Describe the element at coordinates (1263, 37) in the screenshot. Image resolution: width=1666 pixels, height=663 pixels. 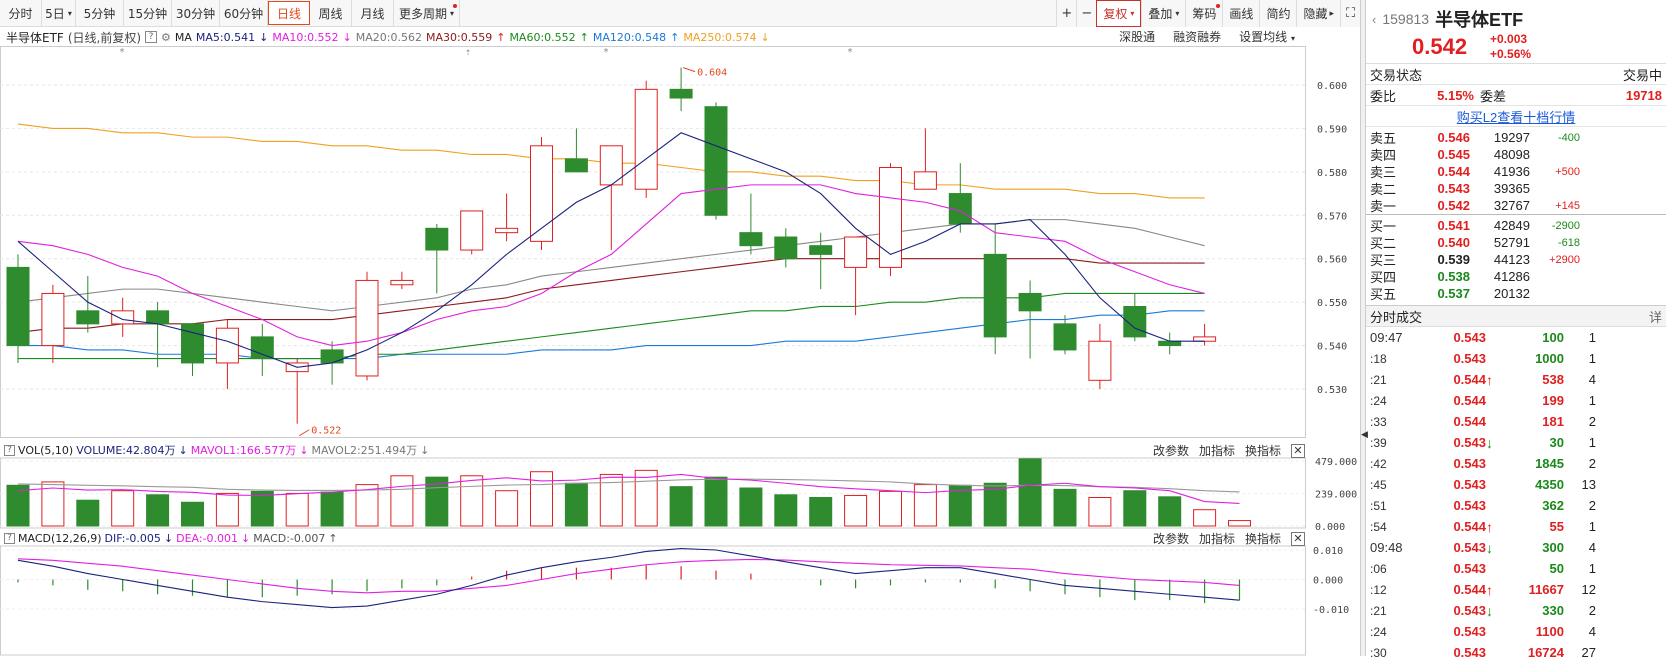
I see `set-ma-label: 设置均线` at that location.